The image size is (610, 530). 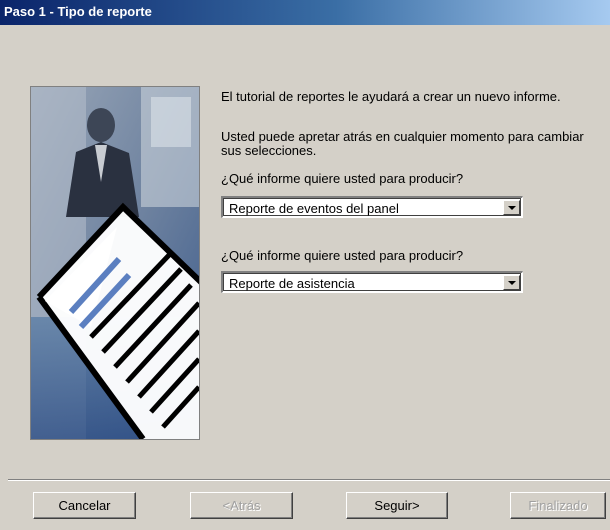 I want to click on window-title: Paso 1 - Tipo de reporte, so click(x=78, y=11).